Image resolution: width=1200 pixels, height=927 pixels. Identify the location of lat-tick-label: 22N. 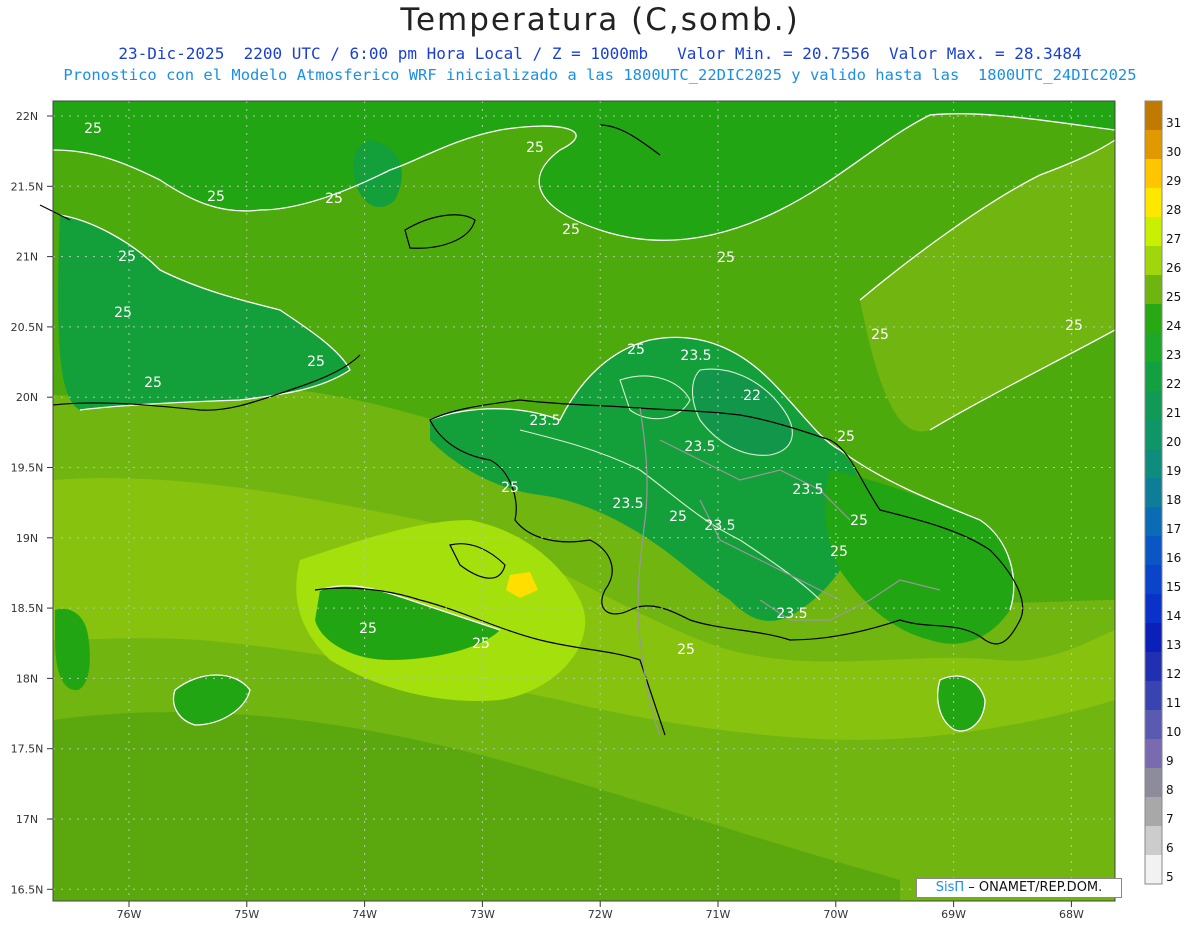
(27, 116).